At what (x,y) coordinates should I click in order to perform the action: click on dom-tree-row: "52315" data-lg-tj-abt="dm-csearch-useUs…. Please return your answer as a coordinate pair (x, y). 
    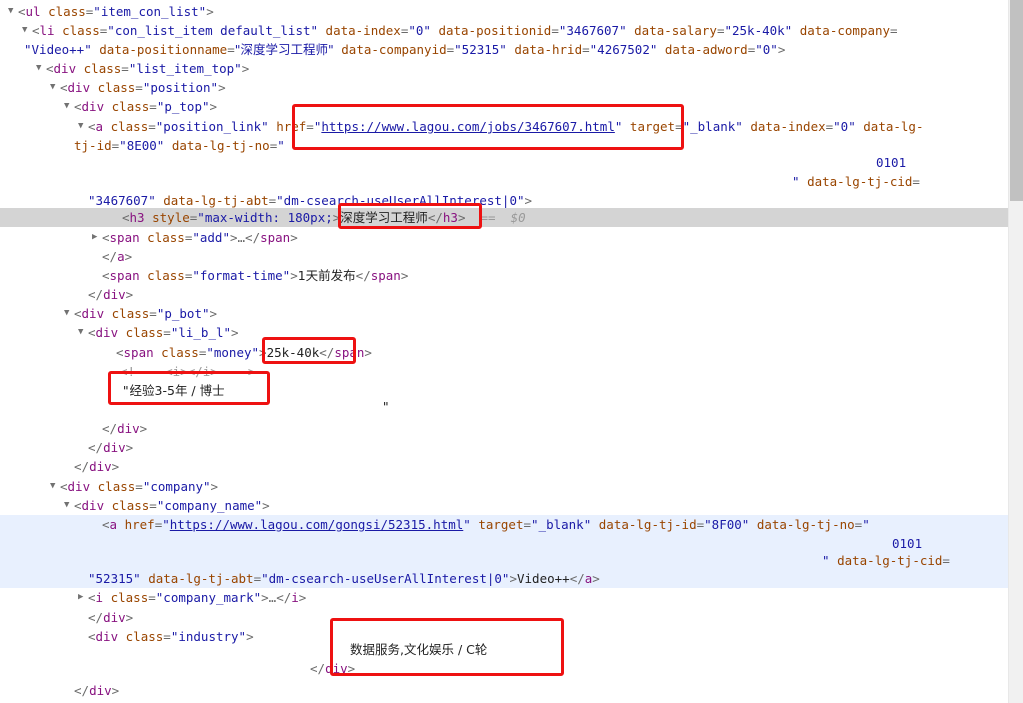
    Looking at the image, I should click on (504, 579).